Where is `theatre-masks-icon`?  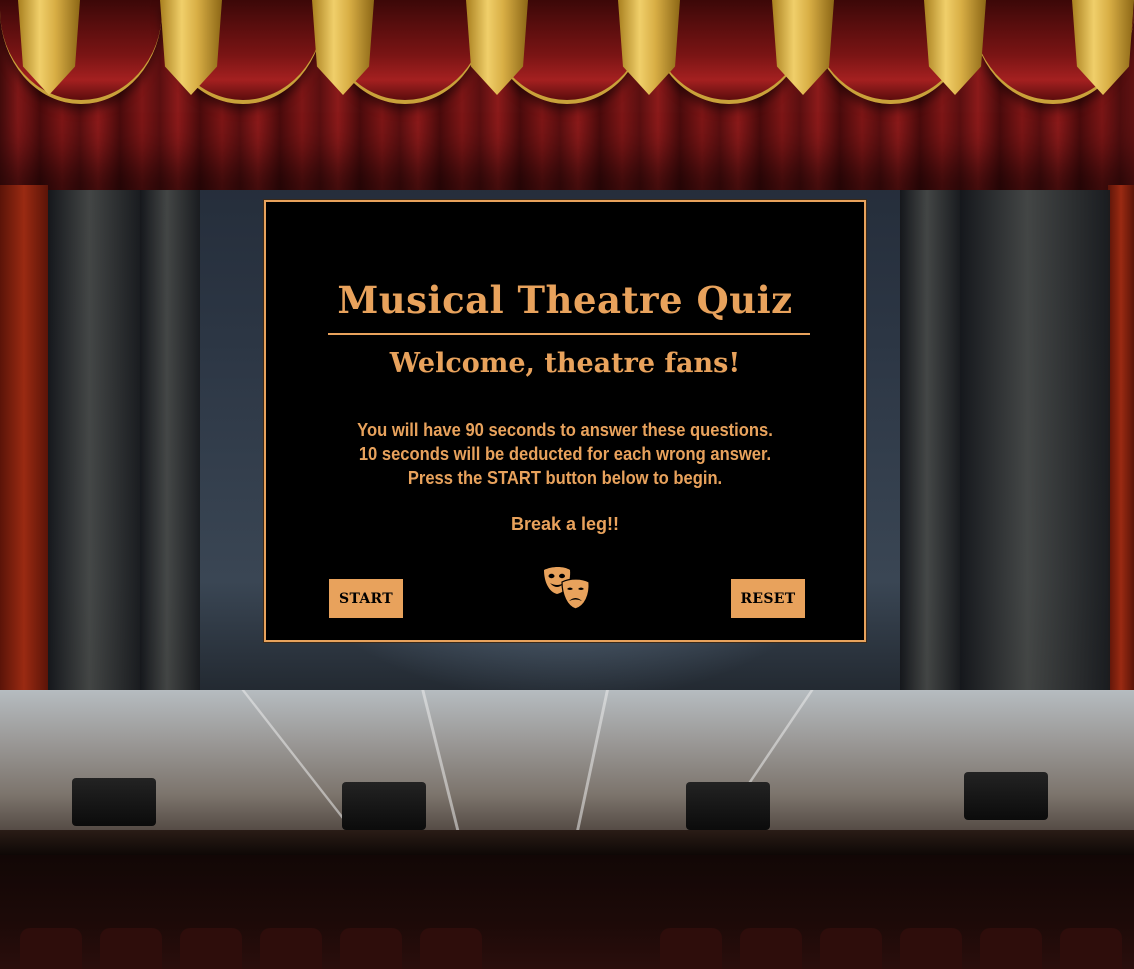
theatre-masks-icon is located at coordinates (567, 588).